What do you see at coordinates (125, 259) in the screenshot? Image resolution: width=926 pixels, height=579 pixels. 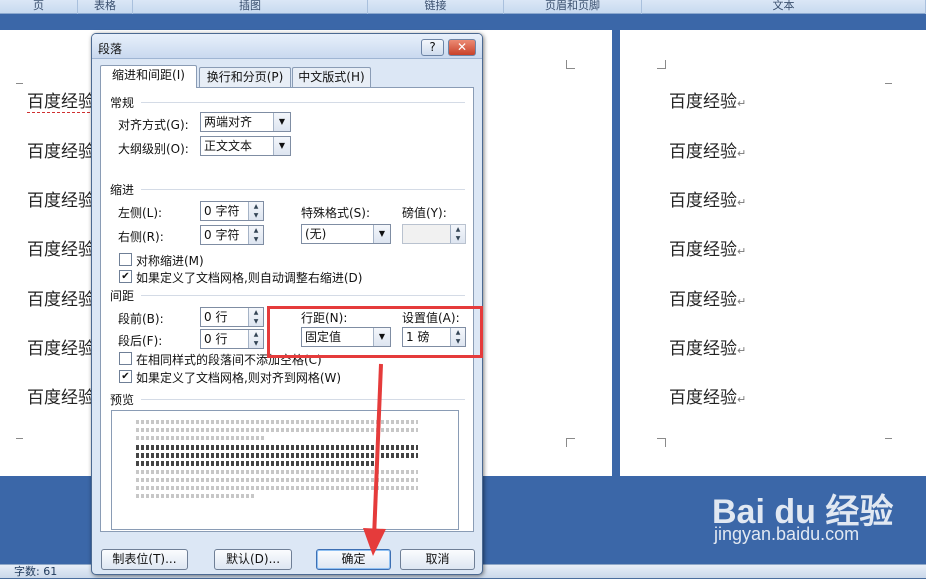 I see `mirror-indent-checkbox` at bounding box center [125, 259].